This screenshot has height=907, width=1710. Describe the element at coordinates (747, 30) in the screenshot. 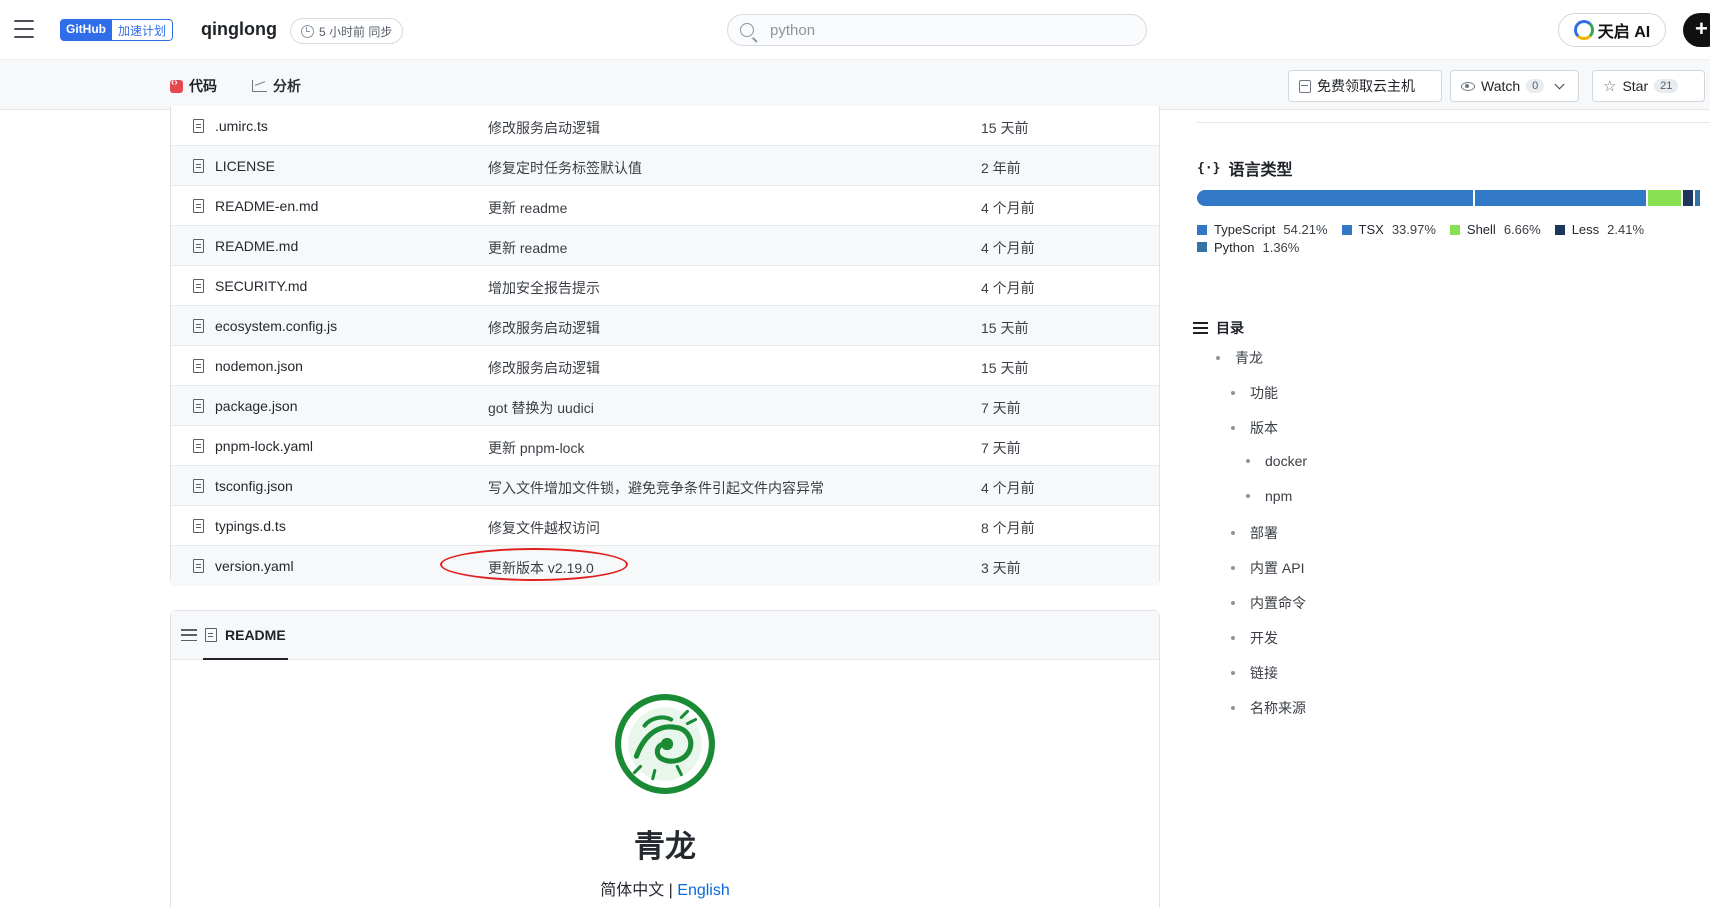

I see `search-icon` at that location.